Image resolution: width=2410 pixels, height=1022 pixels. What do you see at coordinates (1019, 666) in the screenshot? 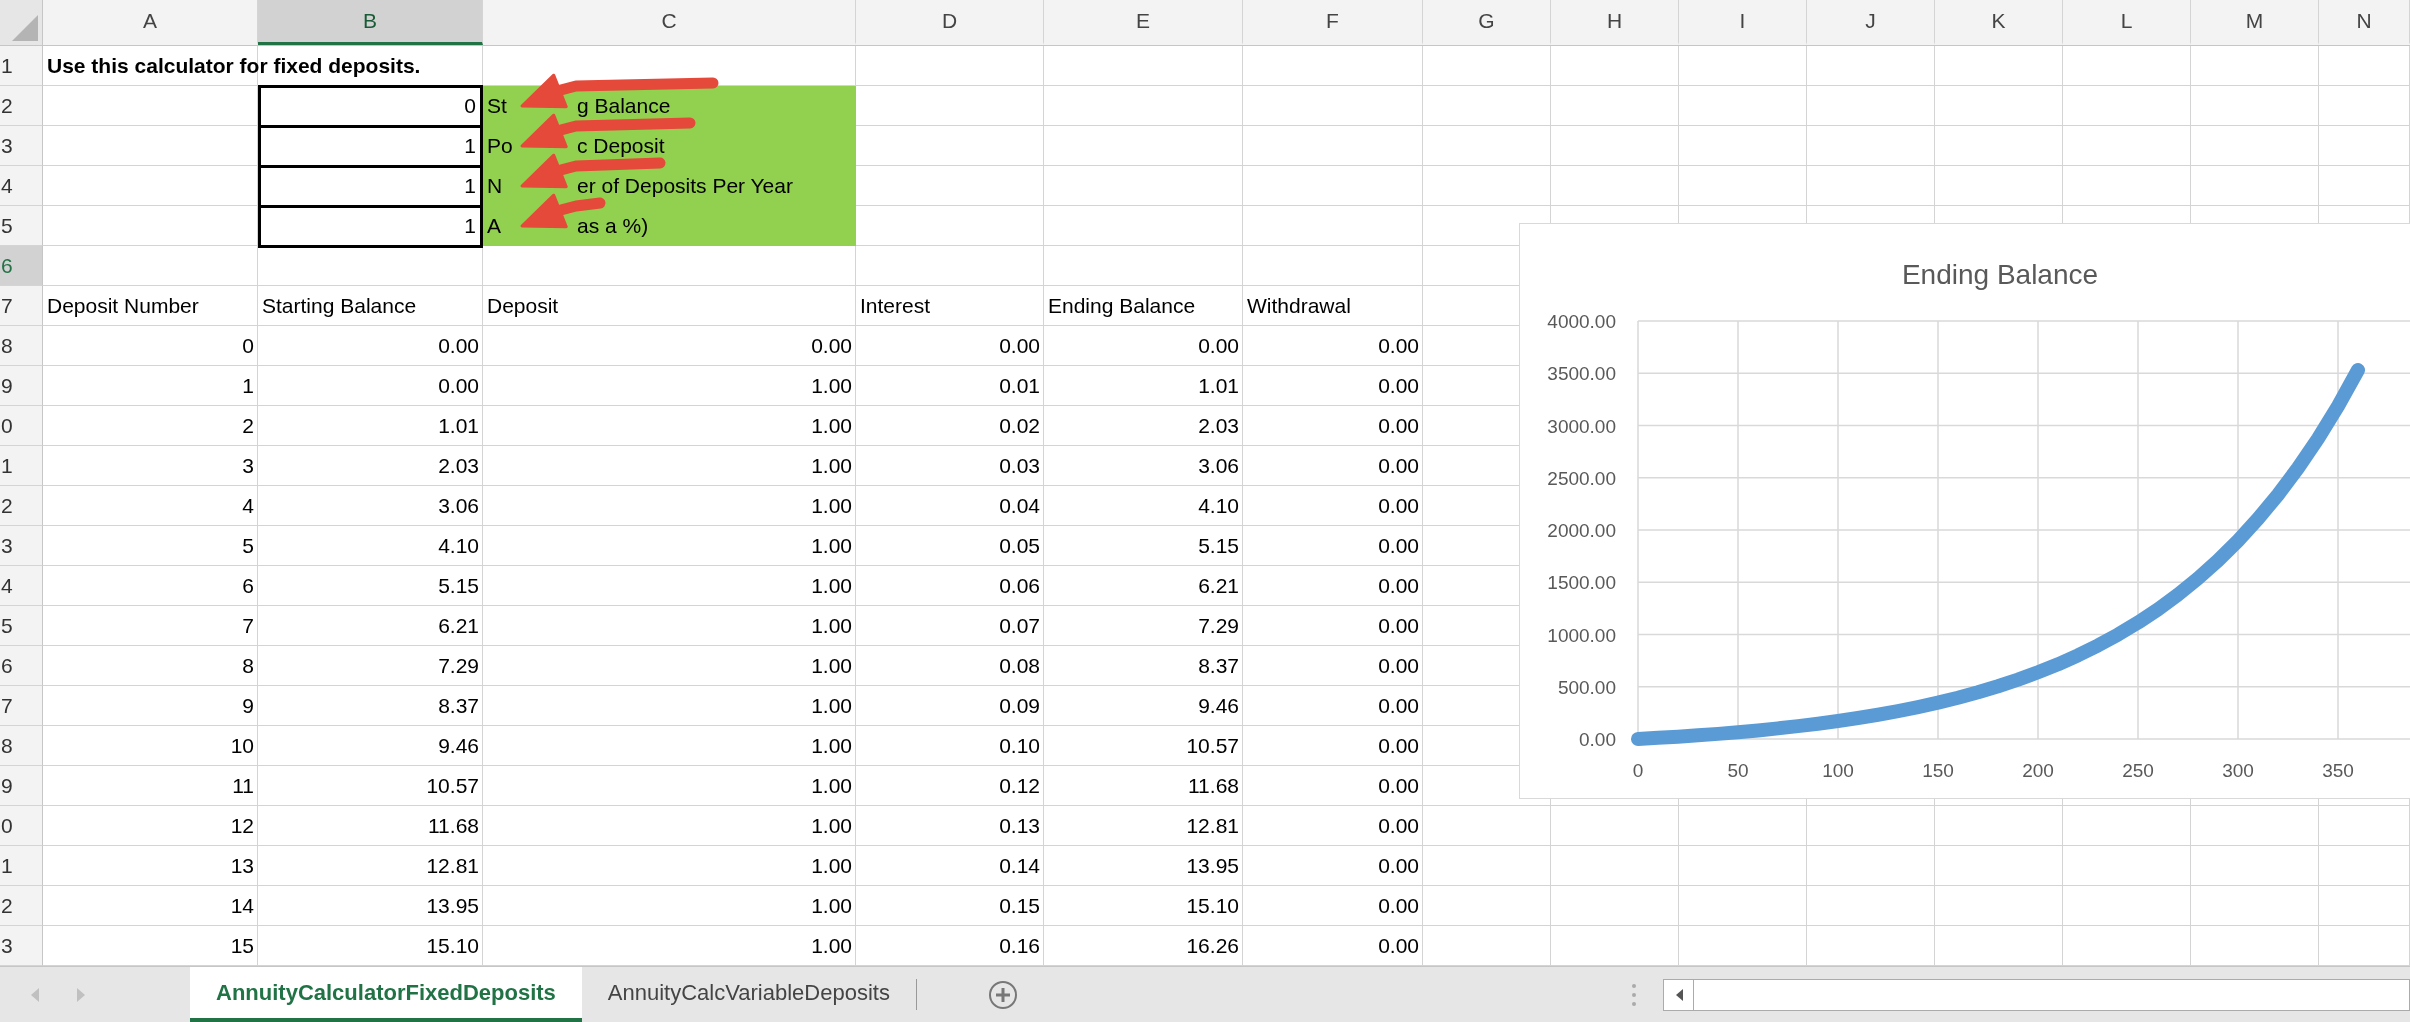
I see `table-cell-text: 0.08` at bounding box center [1019, 666].